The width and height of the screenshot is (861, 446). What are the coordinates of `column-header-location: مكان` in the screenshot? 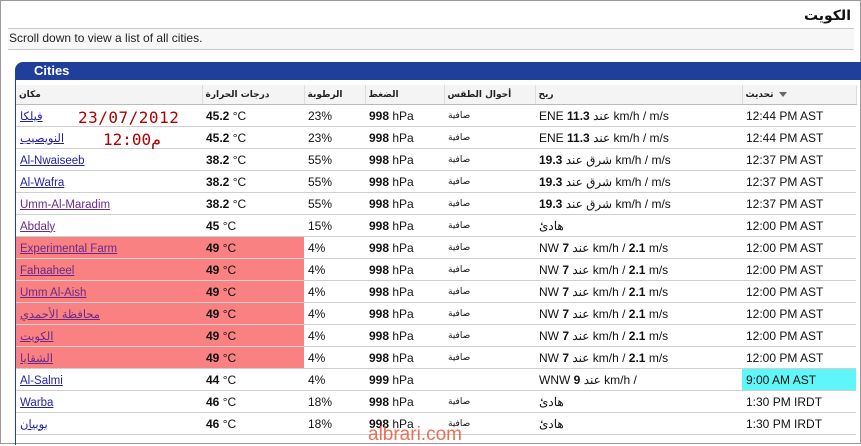 It's located at (109, 95).